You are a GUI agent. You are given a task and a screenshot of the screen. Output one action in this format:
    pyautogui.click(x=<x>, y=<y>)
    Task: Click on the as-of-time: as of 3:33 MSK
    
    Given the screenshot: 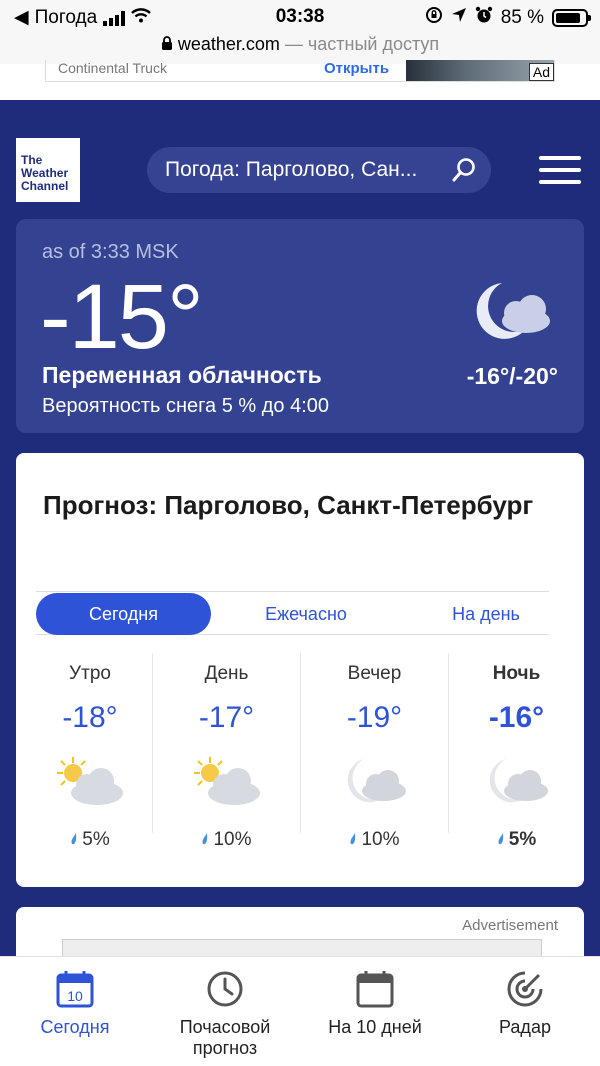 What is the action you would take?
    pyautogui.click(x=110, y=252)
    